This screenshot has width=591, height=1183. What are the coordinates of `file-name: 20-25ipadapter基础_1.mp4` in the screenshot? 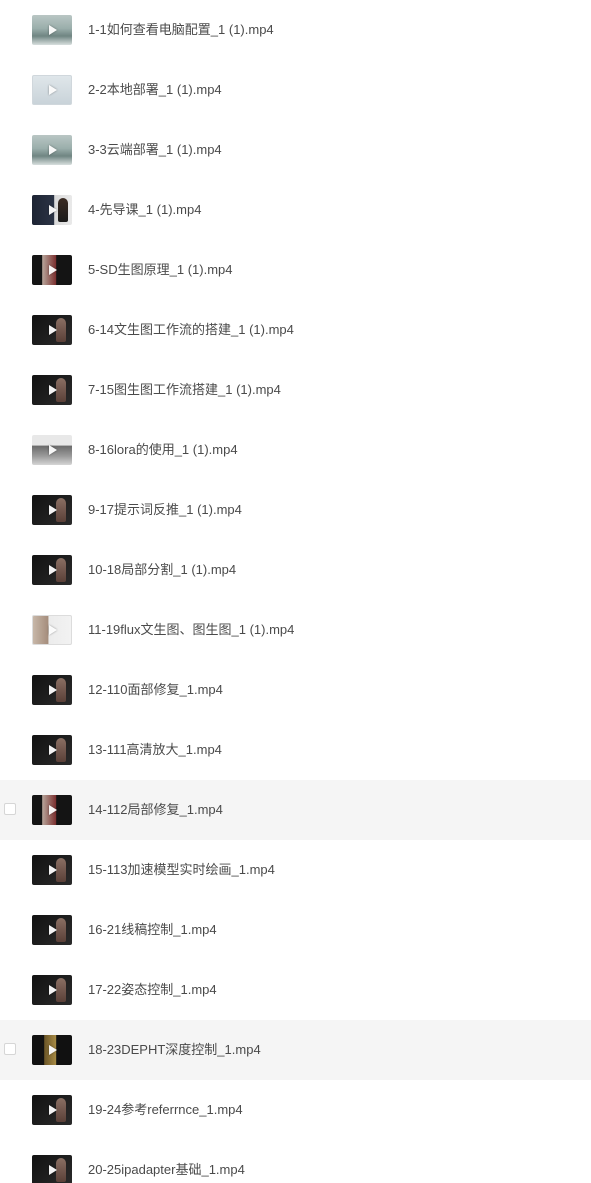 It's located at (166, 1161).